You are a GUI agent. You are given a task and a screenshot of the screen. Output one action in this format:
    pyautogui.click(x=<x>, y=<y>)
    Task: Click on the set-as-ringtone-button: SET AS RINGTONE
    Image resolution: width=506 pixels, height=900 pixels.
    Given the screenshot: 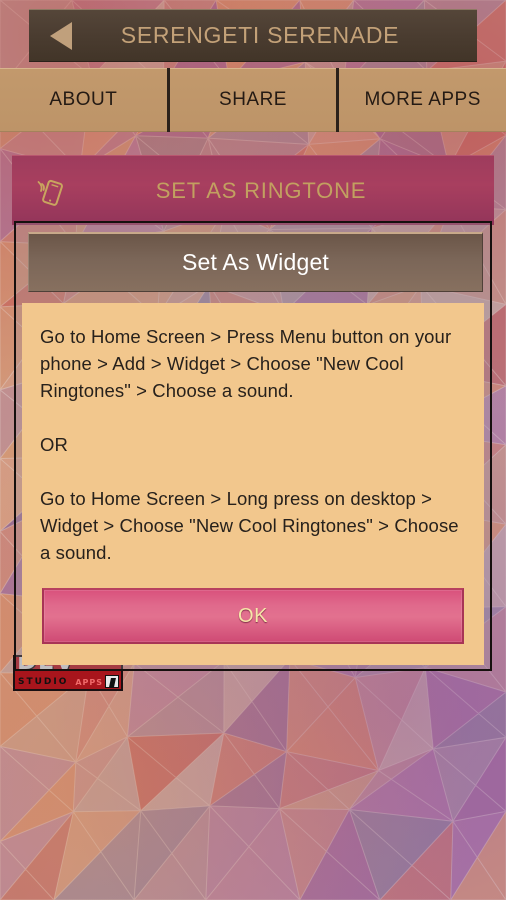 What is the action you would take?
    pyautogui.click(x=253, y=190)
    